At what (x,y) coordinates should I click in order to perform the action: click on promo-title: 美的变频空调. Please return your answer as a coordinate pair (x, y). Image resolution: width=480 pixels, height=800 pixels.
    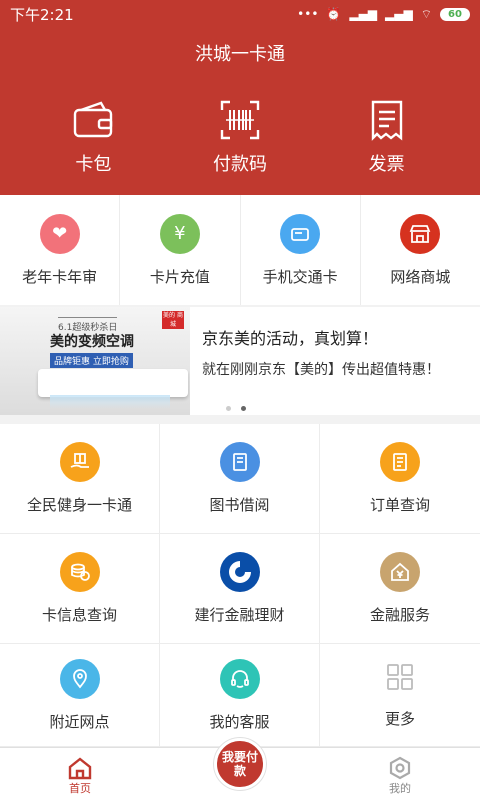
    Looking at the image, I should click on (92, 342).